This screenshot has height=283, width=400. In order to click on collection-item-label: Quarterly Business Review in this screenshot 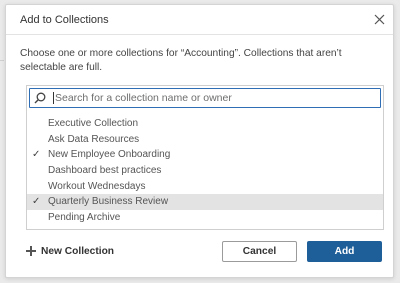, I will do `click(108, 202)`.